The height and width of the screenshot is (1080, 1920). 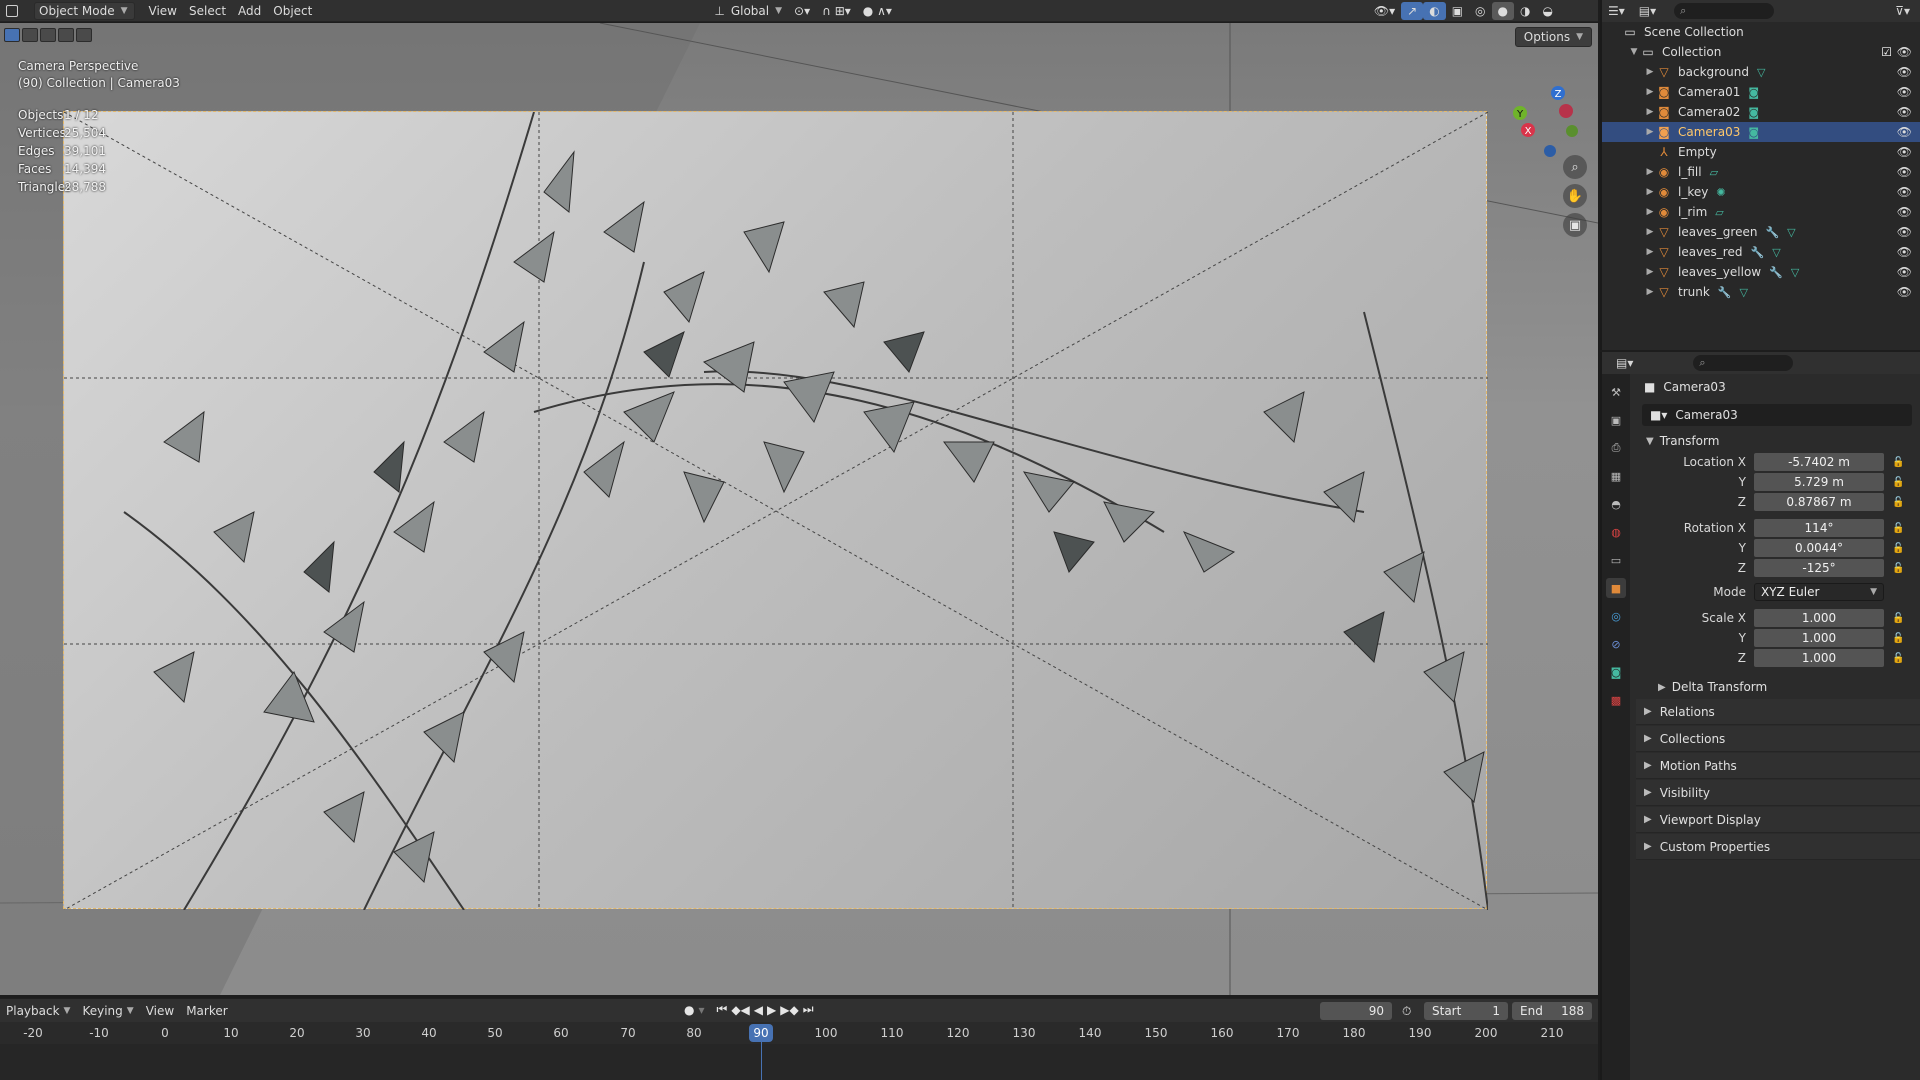 I want to click on outliner-item-empty: ⅄ Empty 👁, so click(x=1761, y=152).